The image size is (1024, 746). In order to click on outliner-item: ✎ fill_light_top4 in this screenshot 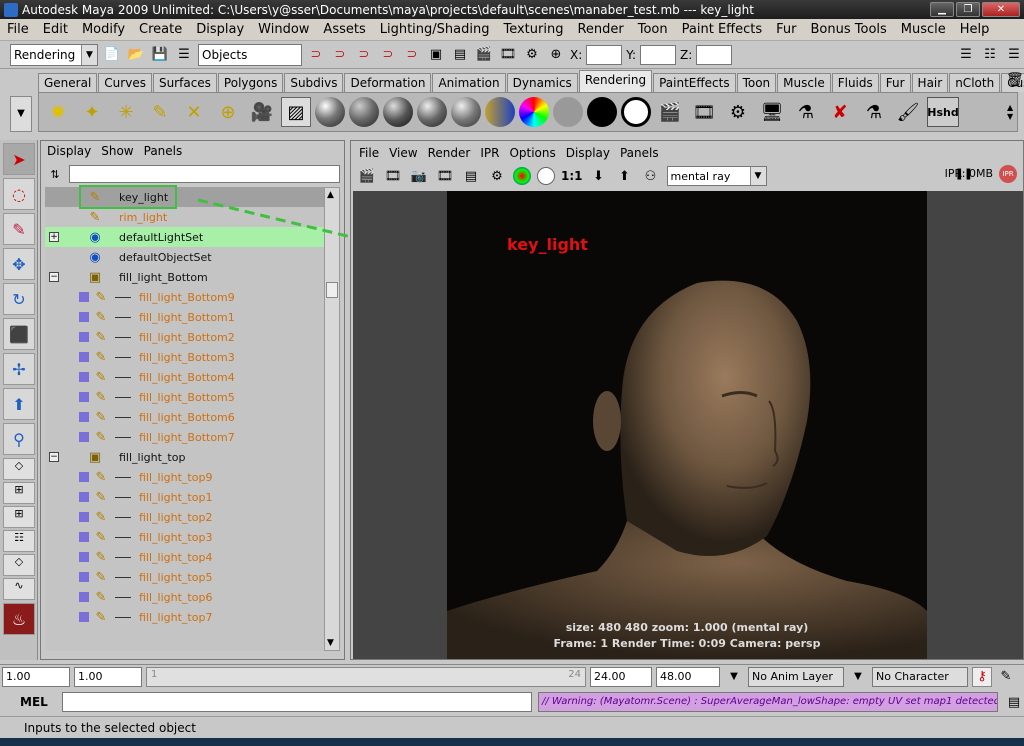, I will do `click(185, 557)`.